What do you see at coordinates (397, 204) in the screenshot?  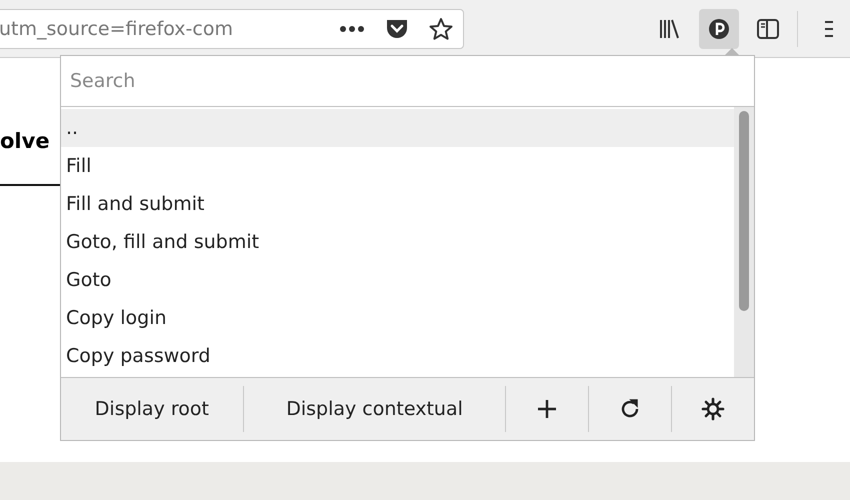 I see `list-item: Fill and submit` at bounding box center [397, 204].